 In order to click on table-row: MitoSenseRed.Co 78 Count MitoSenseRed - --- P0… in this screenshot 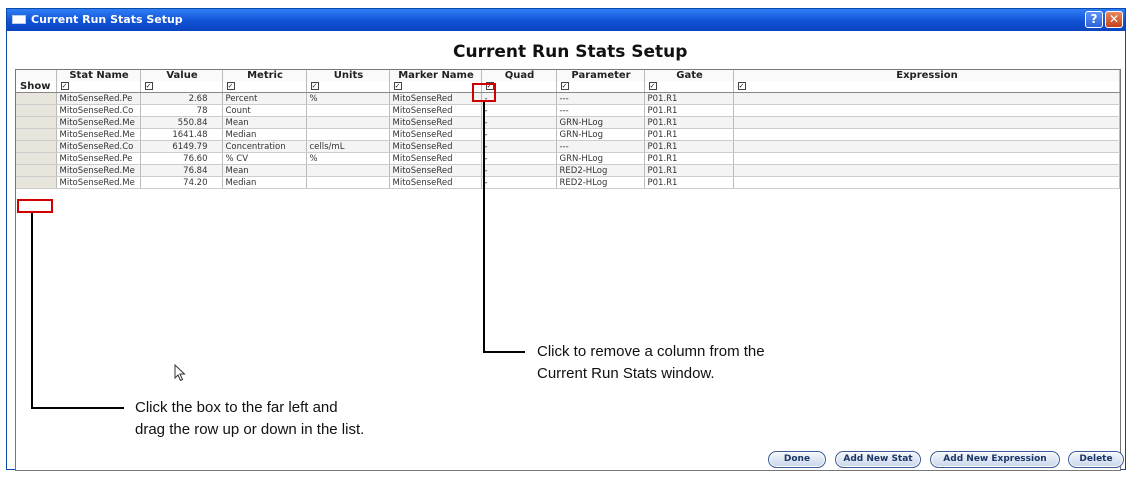, I will do `click(568, 110)`.